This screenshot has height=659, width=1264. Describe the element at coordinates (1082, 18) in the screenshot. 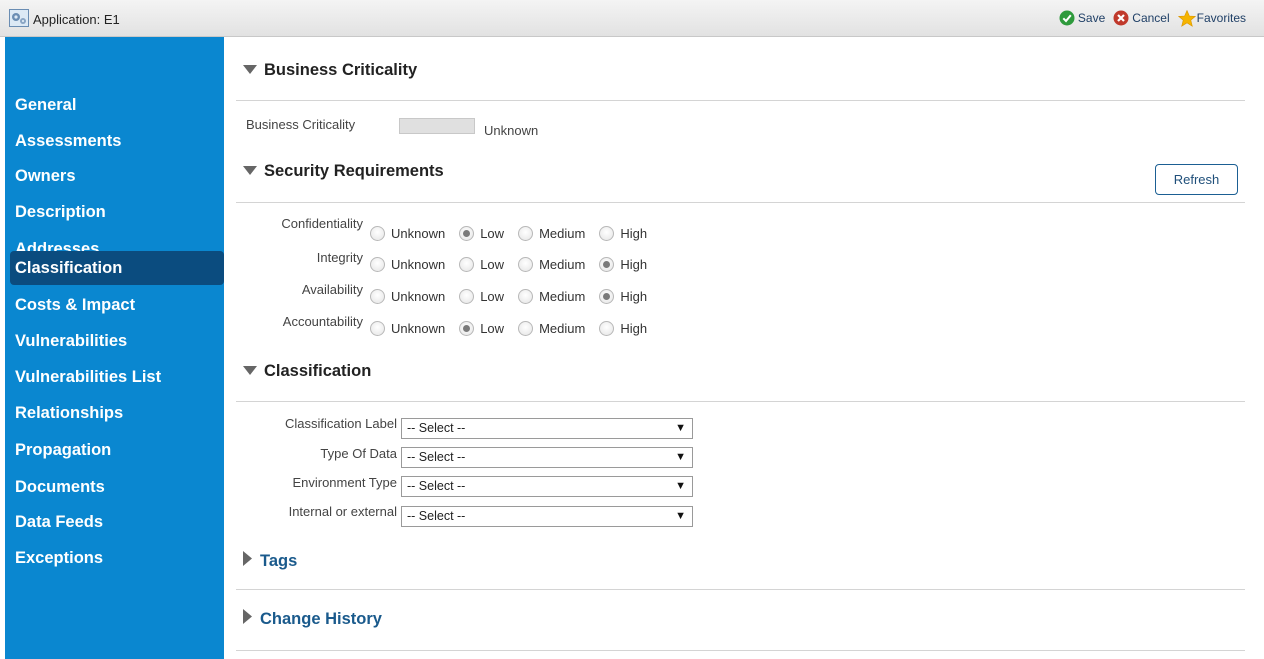

I see `save-button: Save` at that location.